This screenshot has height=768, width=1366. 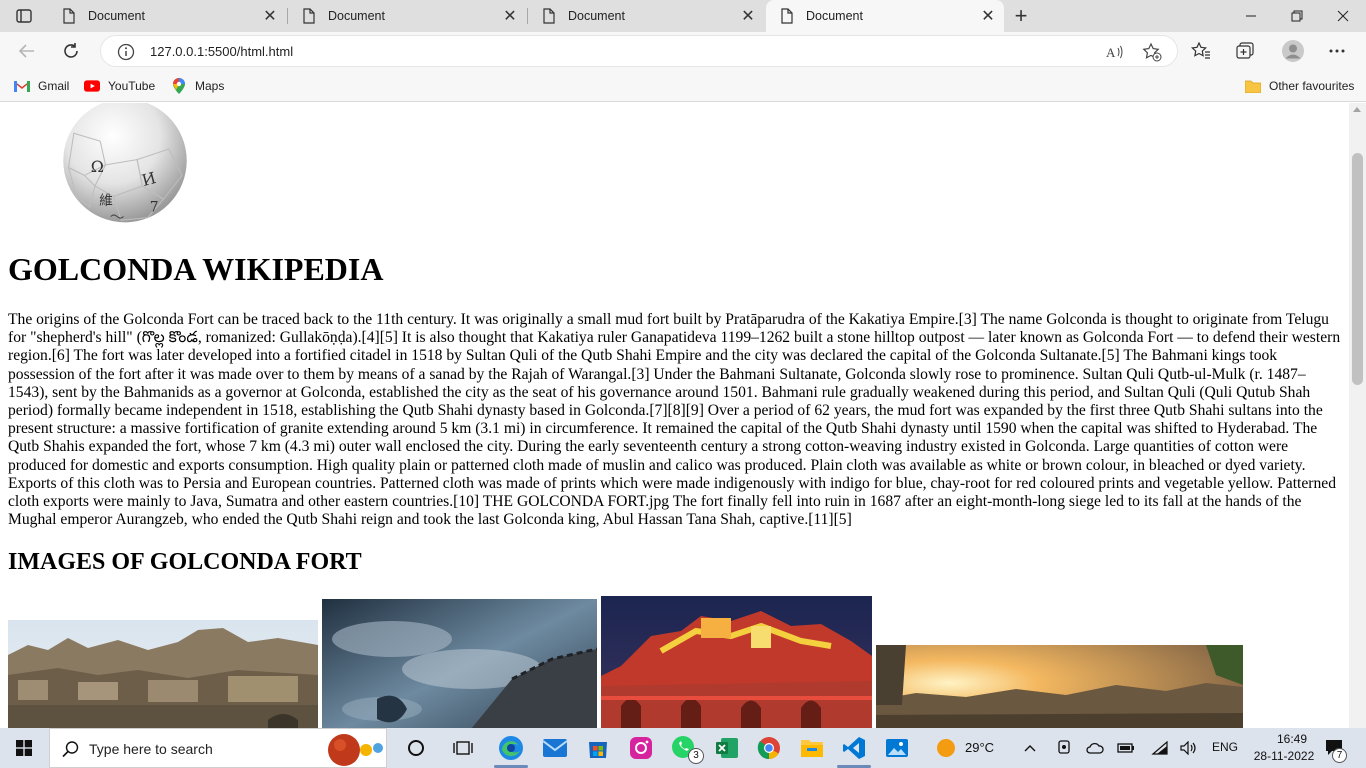 I want to click on tab-2: Document ✕, so click(x=407, y=16).